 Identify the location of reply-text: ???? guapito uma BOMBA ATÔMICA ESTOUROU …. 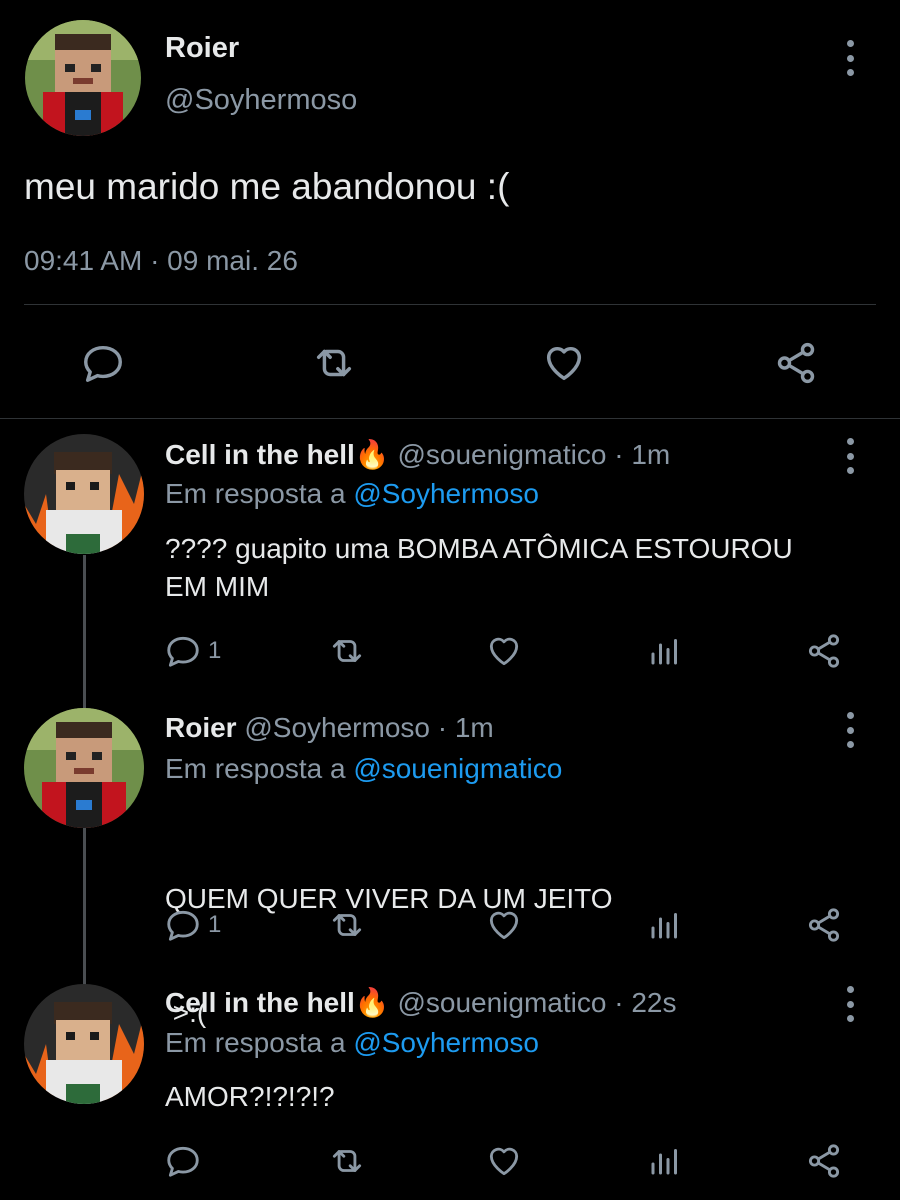
(479, 568).